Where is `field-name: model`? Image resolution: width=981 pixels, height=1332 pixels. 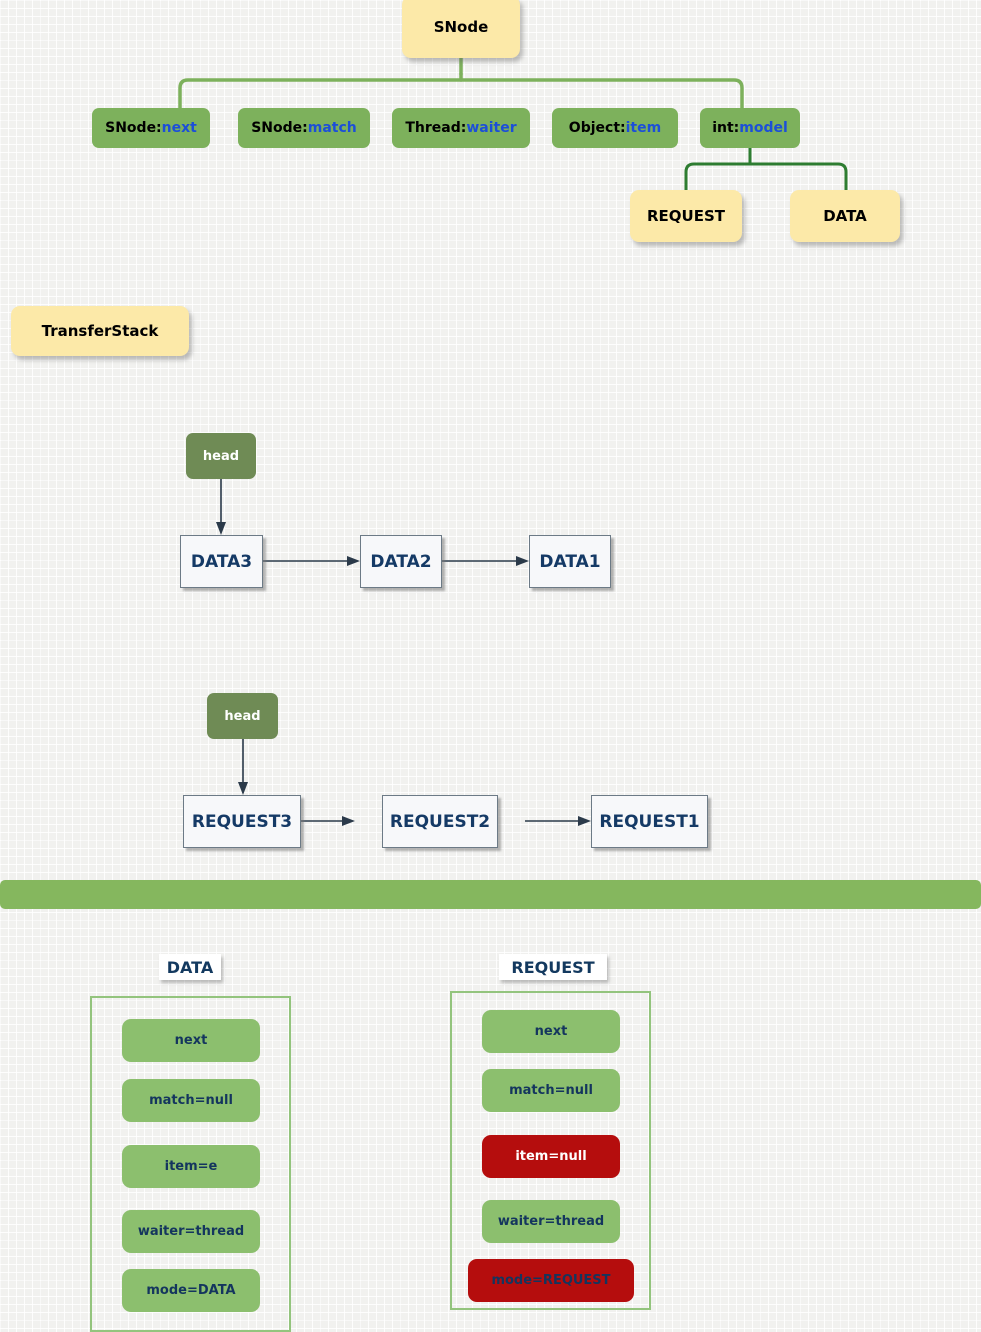
field-name: model is located at coordinates (763, 128).